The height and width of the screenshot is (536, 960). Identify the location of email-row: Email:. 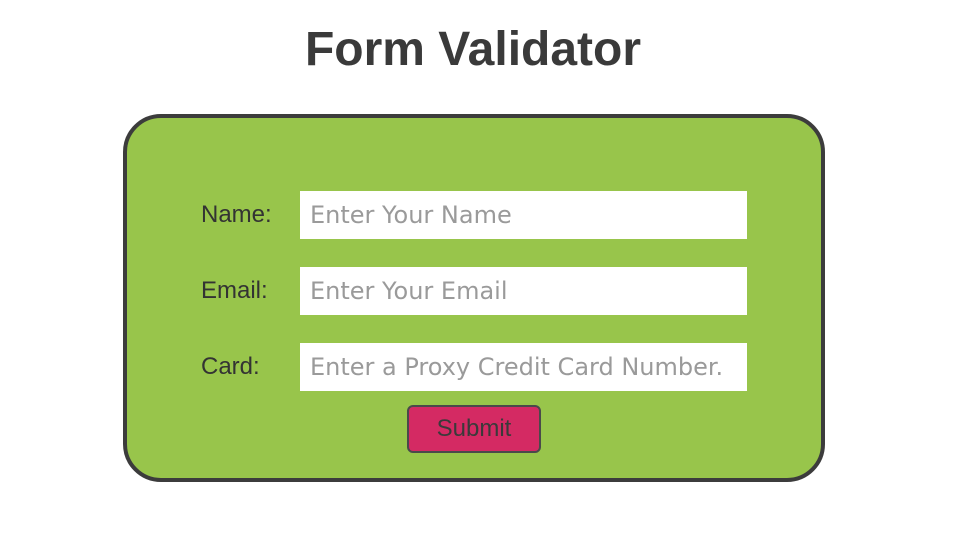
(474, 291).